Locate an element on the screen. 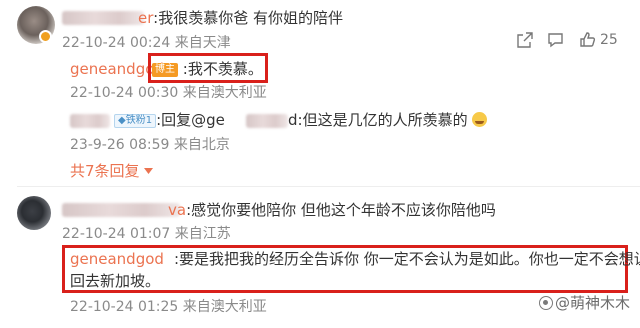 This screenshot has width=640, height=328. more-replies-link: 共7条回复 is located at coordinates (112, 171).